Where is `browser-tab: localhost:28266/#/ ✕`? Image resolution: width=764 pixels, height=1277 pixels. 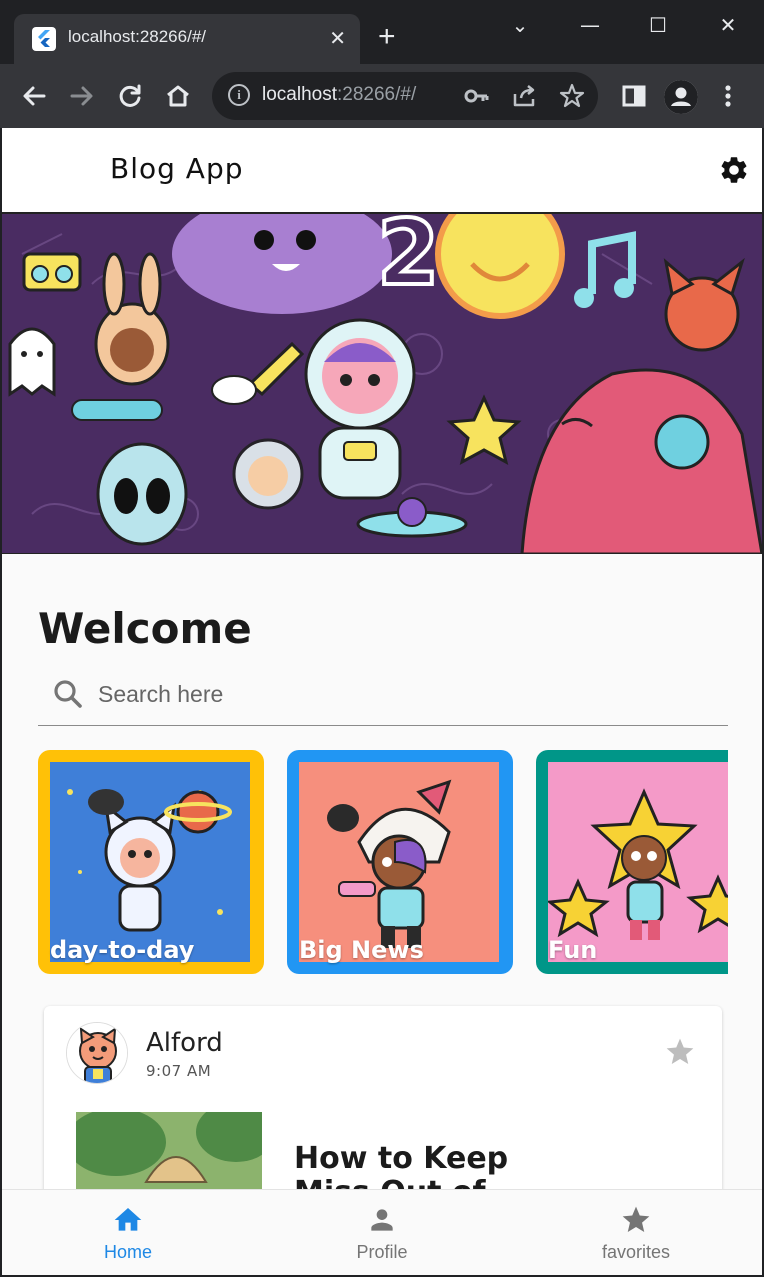
browser-tab: localhost:28266/#/ ✕ is located at coordinates (187, 39).